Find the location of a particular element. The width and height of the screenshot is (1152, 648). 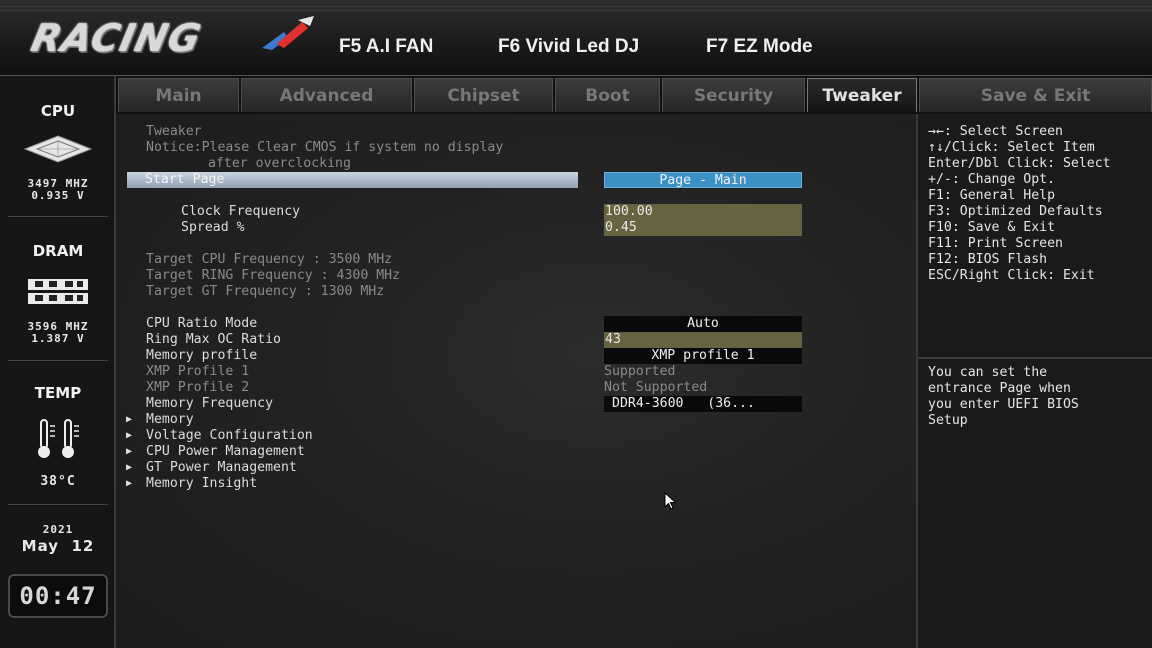

help-key-line: →←: Select Screen is located at coordinates (995, 131).